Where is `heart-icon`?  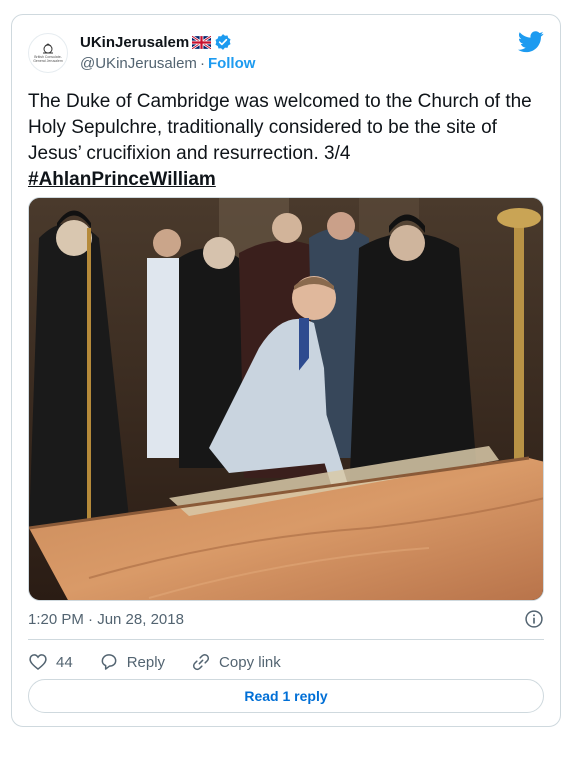
heart-icon is located at coordinates (38, 662).